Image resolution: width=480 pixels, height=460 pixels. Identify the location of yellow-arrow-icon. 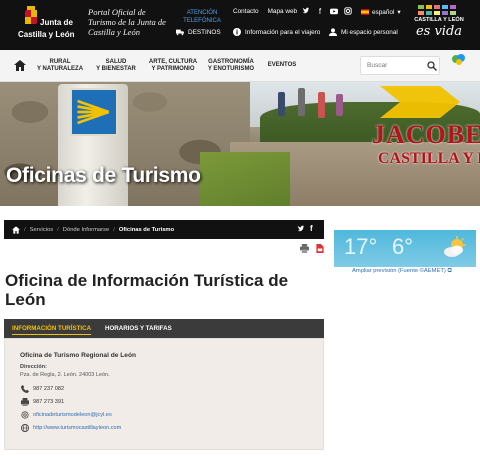
(420, 102).